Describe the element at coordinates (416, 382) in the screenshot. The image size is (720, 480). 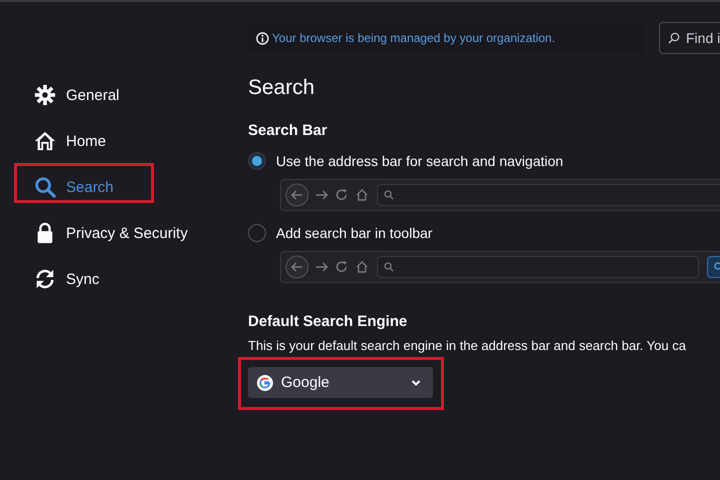
I see `chevron-down-icon` at that location.